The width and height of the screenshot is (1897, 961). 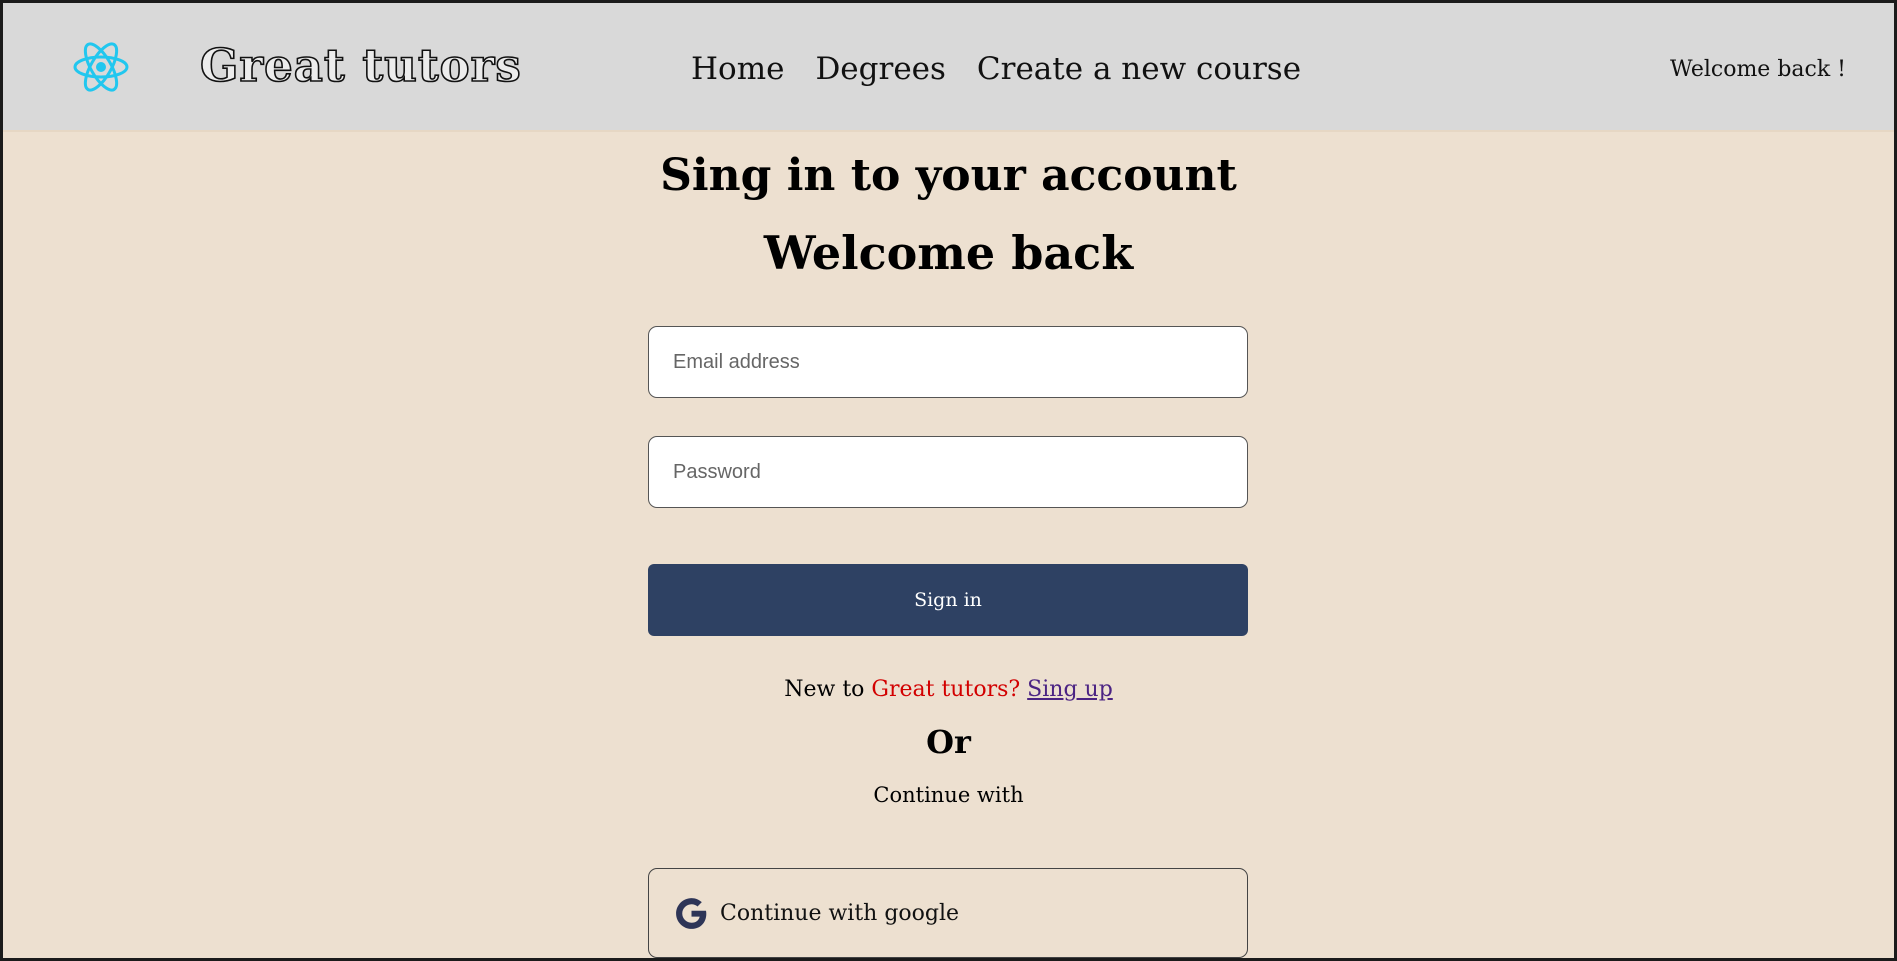 I want to click on react-atom-icon, so click(x=101, y=67).